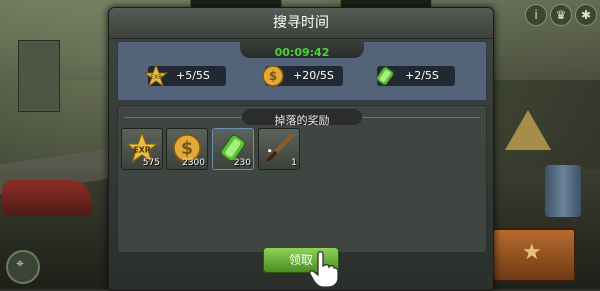 Image resolution: width=600 pixels, height=291 pixels. I want to click on rewards-header: 掉落的奖励, so click(302, 118).